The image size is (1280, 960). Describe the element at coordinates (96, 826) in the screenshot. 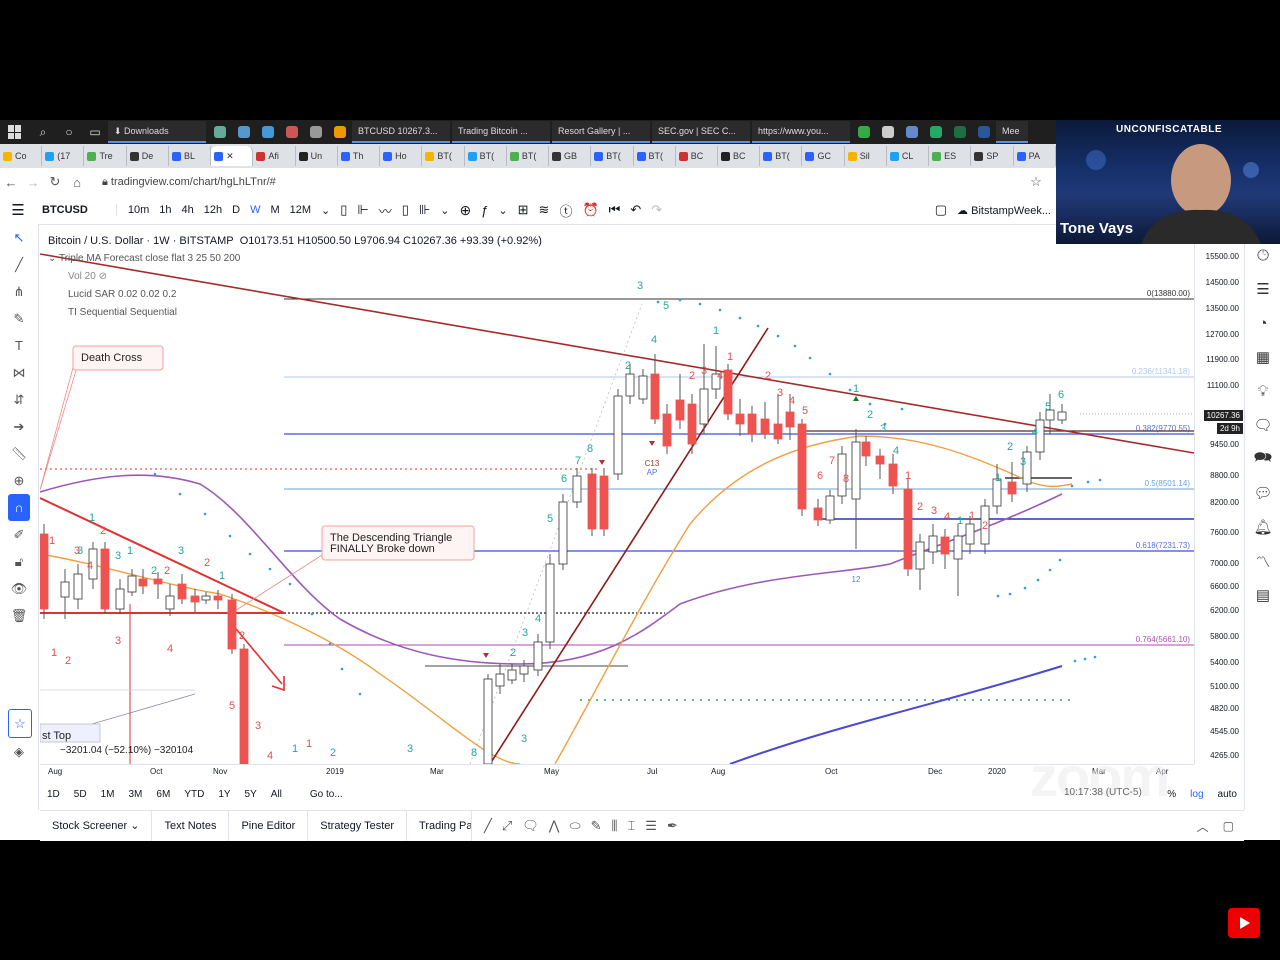

I see `tab-stock-screener: Stock Screener ⌄` at that location.